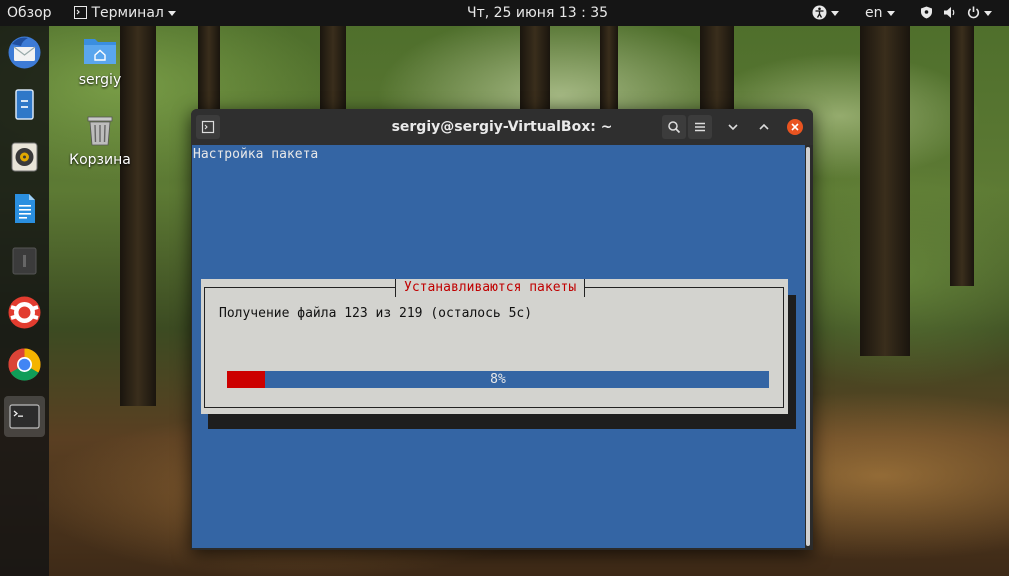  I want to click on power-icon, so click(973, 12).